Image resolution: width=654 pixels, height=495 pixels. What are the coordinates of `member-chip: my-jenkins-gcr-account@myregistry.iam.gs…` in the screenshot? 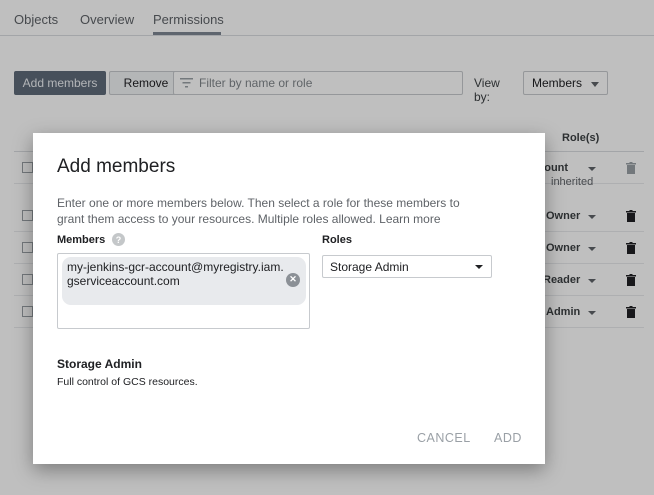 It's located at (184, 281).